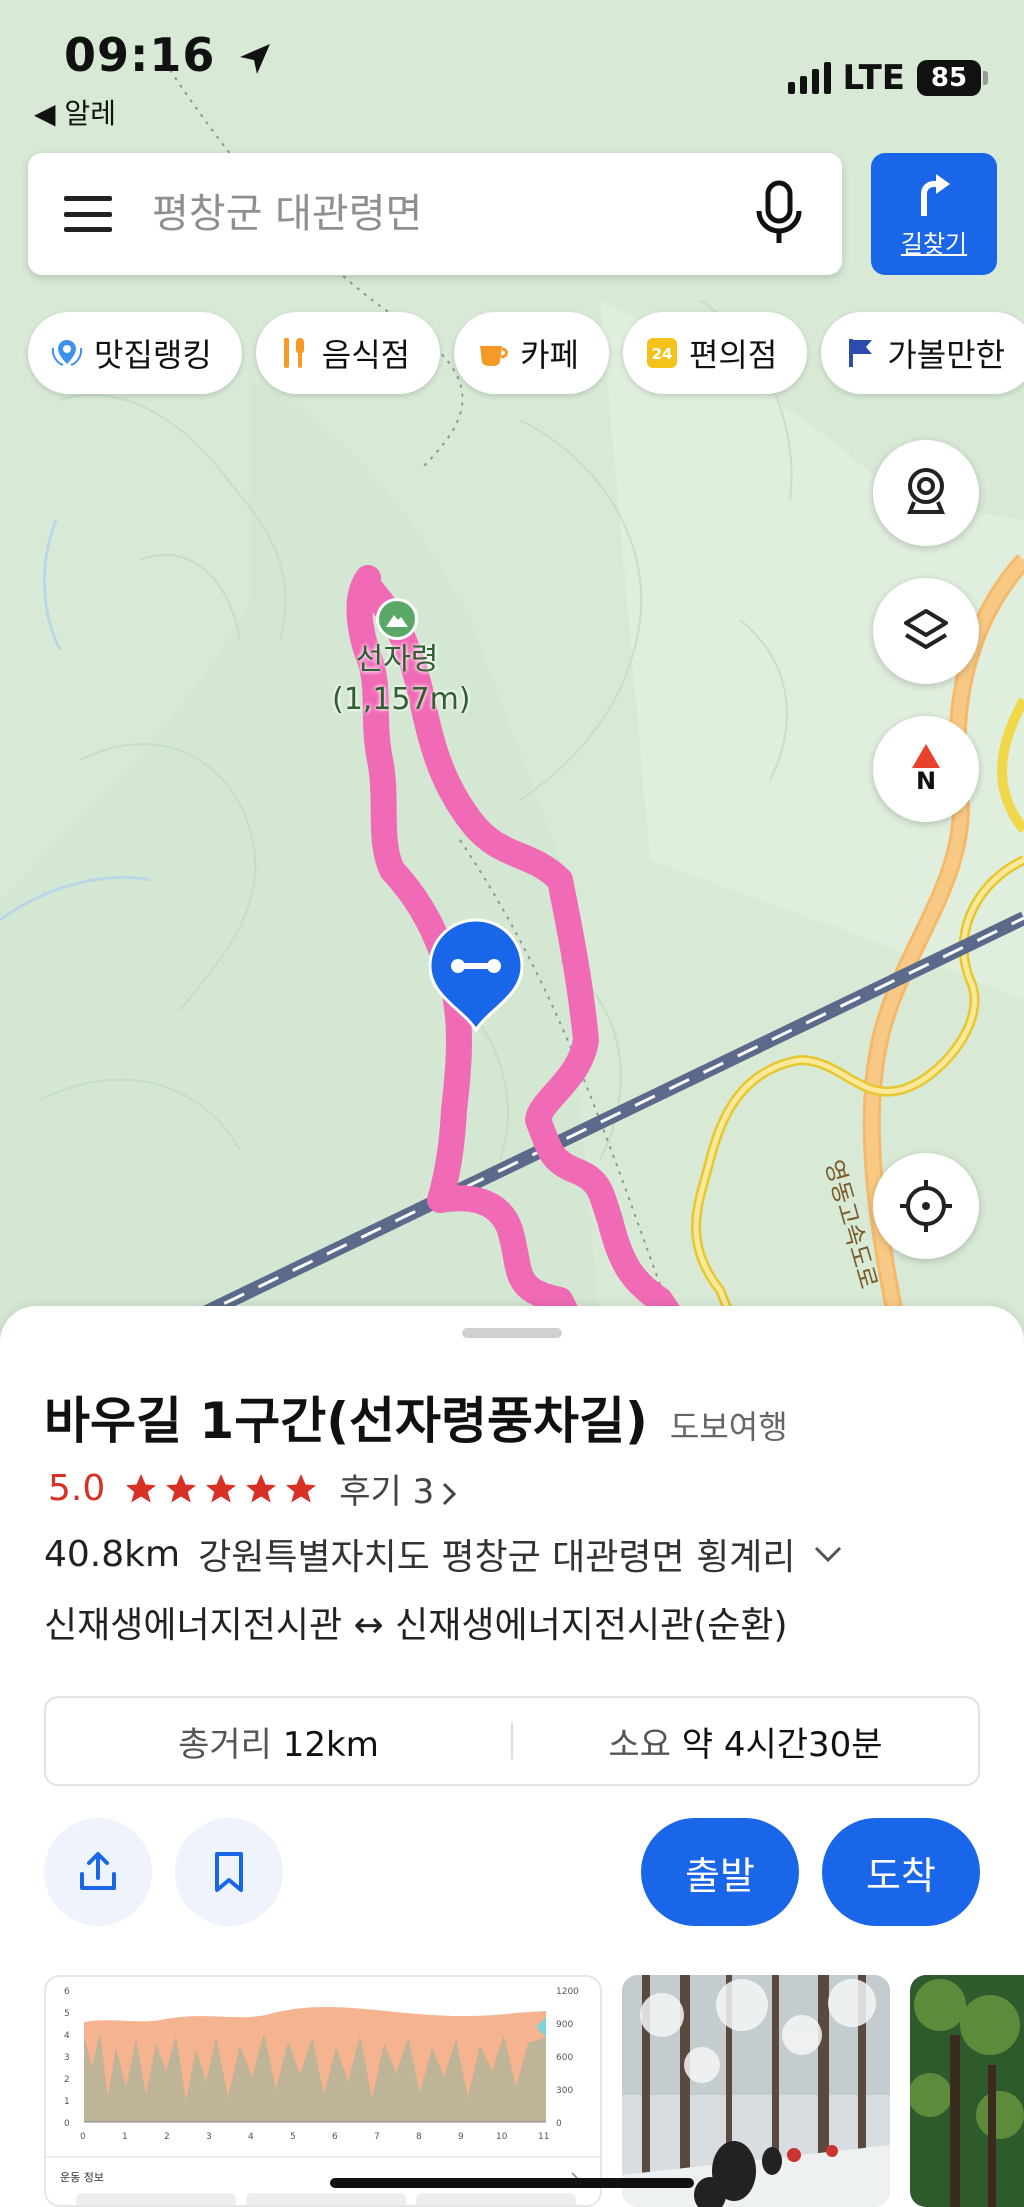  I want to click on duration-cell: 소요 약 4시간30분, so click(745, 1741).